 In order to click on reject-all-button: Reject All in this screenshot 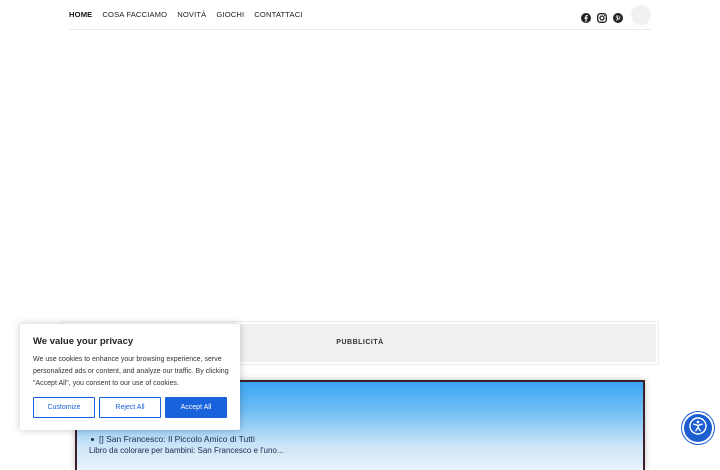, I will do `click(130, 407)`.